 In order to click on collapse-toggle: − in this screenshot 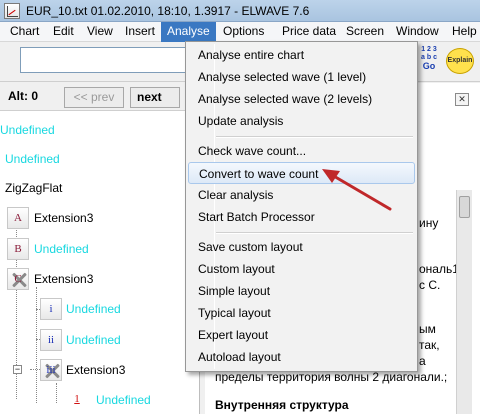, I will do `click(17, 369)`.